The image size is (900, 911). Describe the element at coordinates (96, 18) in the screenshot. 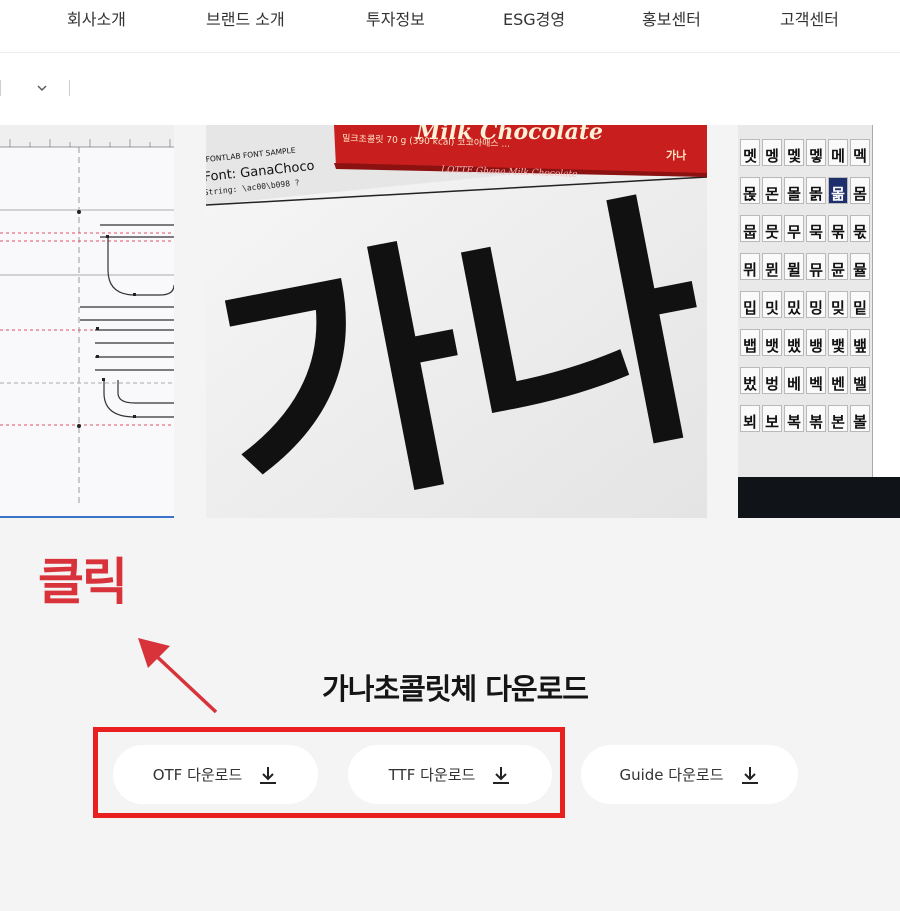

I see `nav-item-company: 회사소개` at that location.